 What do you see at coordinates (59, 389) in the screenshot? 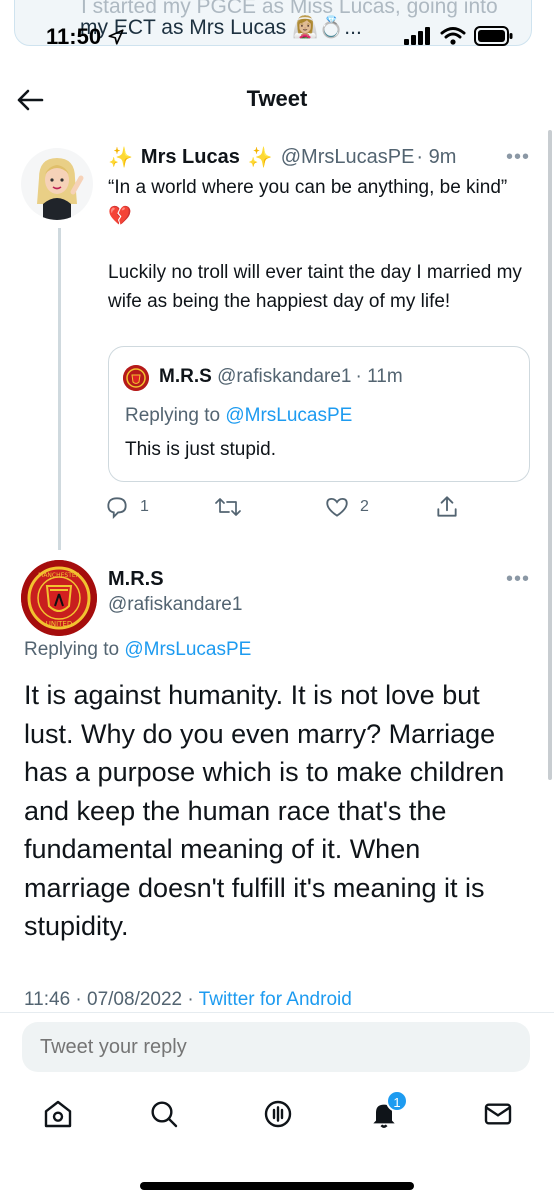
I see `thread-connector-line` at bounding box center [59, 389].